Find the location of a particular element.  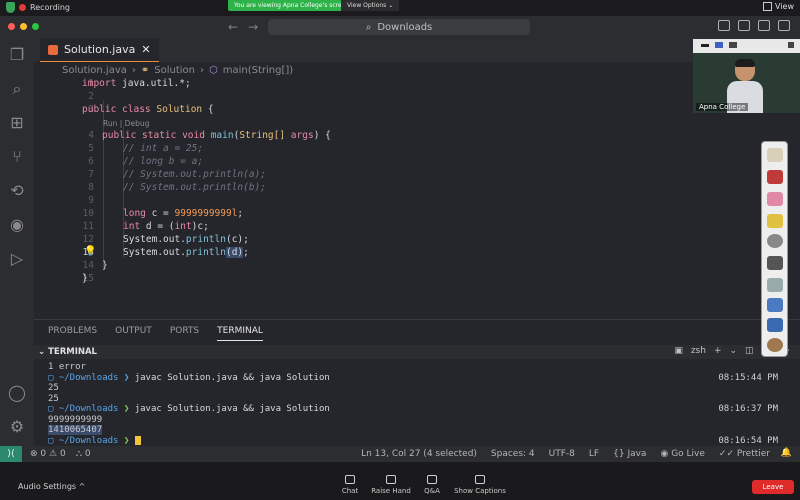

go-live-button: ◉ Go Live is located at coordinates (682, 454).